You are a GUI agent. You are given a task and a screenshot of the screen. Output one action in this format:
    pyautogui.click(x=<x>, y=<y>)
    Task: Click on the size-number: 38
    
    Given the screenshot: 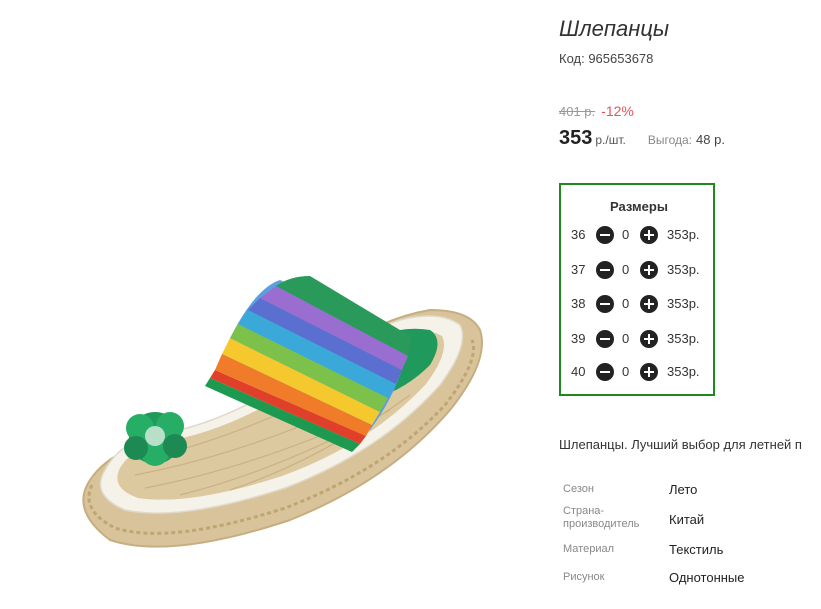 What is the action you would take?
    pyautogui.click(x=578, y=303)
    